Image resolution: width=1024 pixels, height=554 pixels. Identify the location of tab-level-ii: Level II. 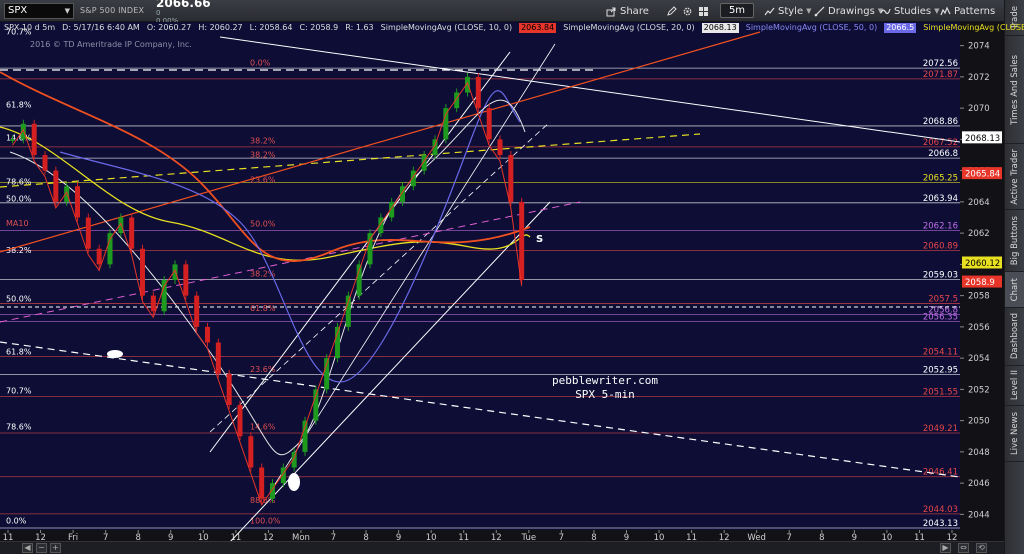
(1014, 386).